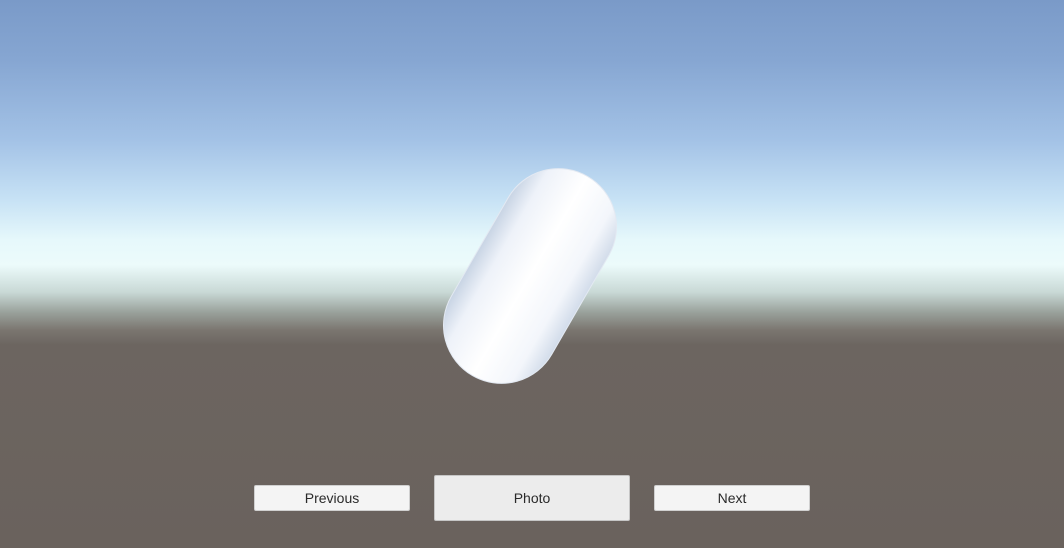 This screenshot has height=548, width=1064. What do you see at coordinates (332, 498) in the screenshot?
I see `previous-button: Previous` at bounding box center [332, 498].